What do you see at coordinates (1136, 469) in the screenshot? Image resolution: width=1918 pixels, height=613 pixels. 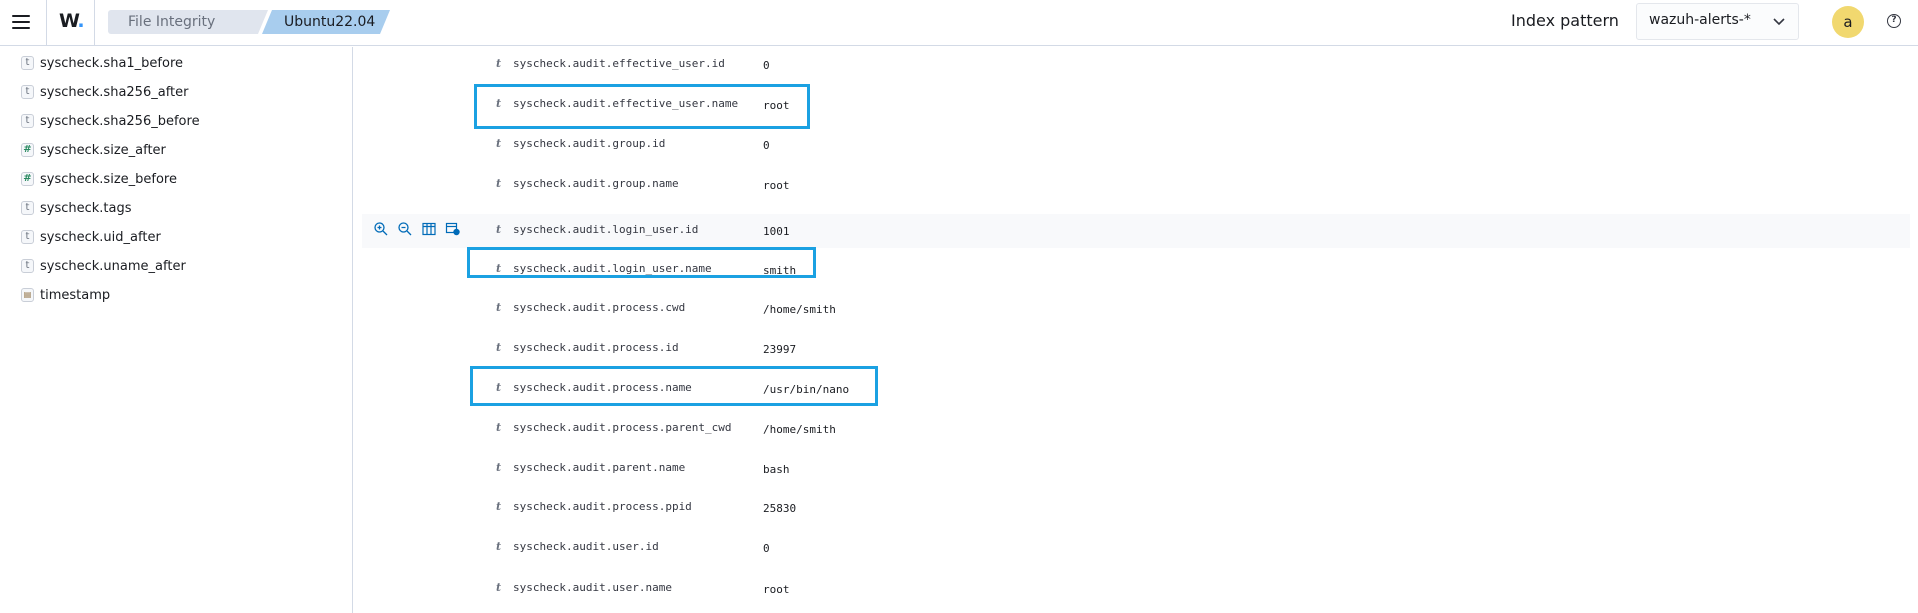 I see `table-row: t syscheck.audit.parent.name bash` at bounding box center [1136, 469].